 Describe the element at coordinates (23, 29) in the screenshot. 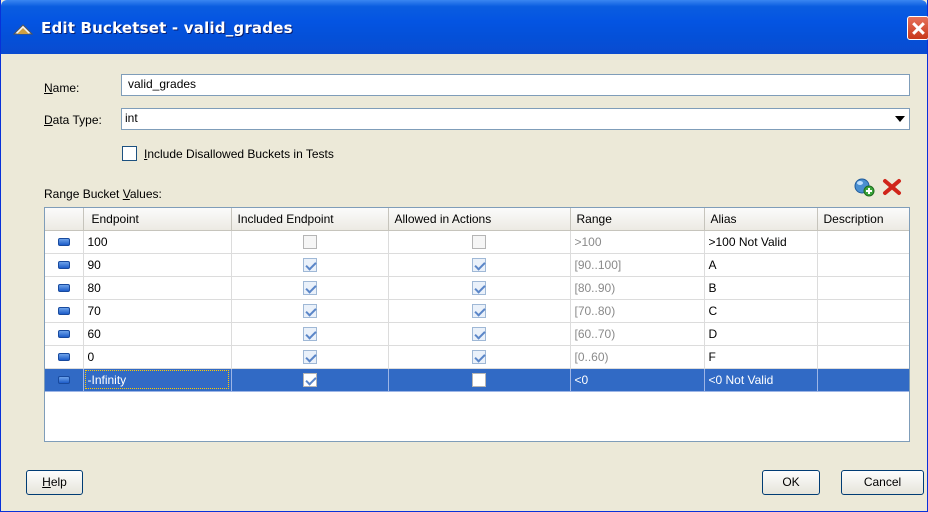

I see `bucketset-icon` at that location.